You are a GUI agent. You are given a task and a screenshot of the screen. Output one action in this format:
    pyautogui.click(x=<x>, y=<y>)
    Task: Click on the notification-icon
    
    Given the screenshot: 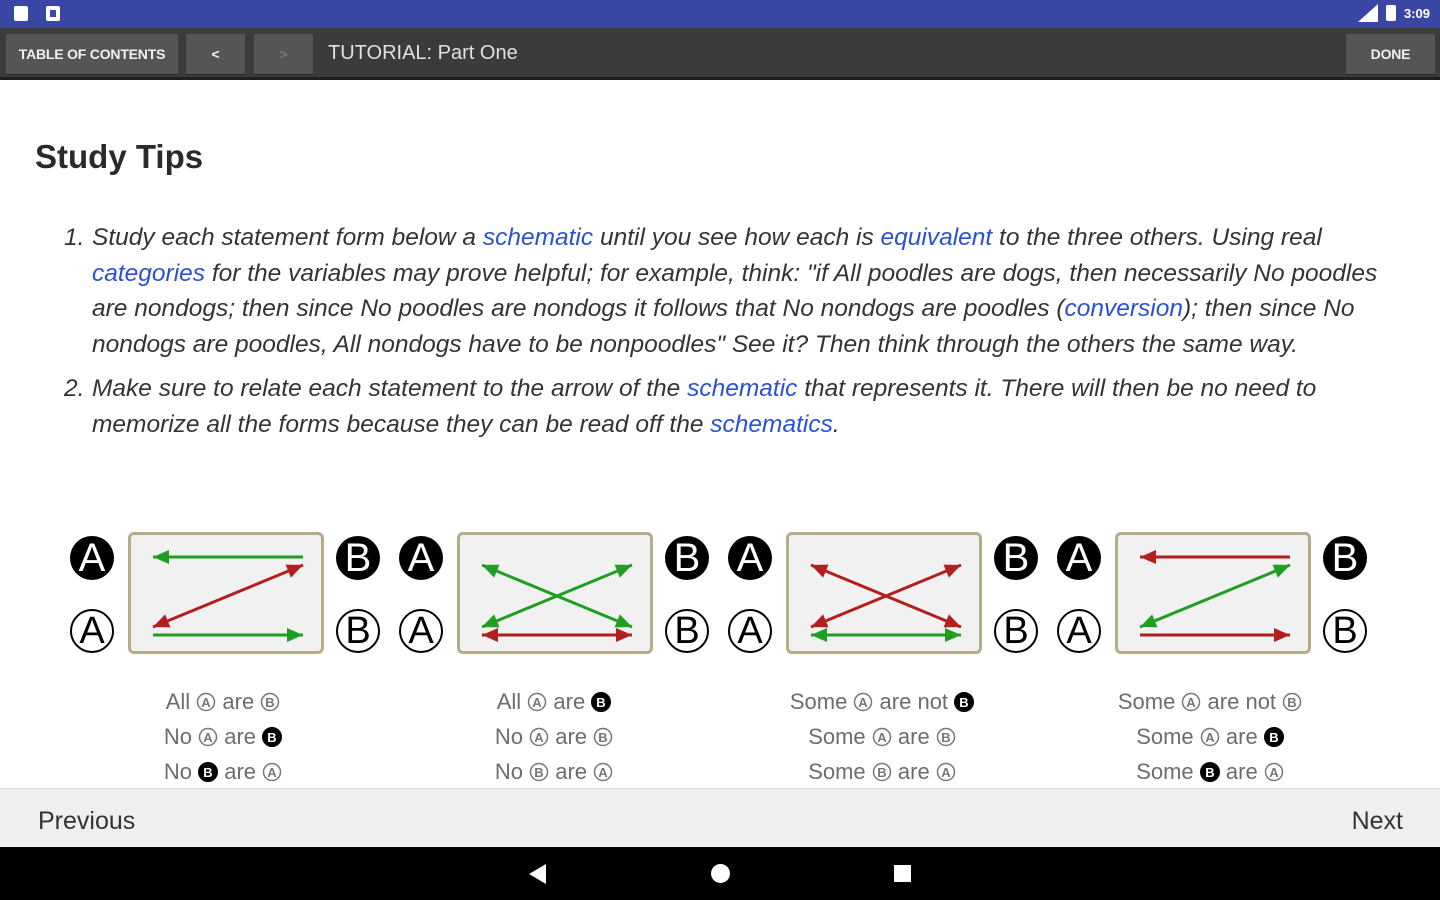 What is the action you would take?
    pyautogui.click(x=53, y=13)
    